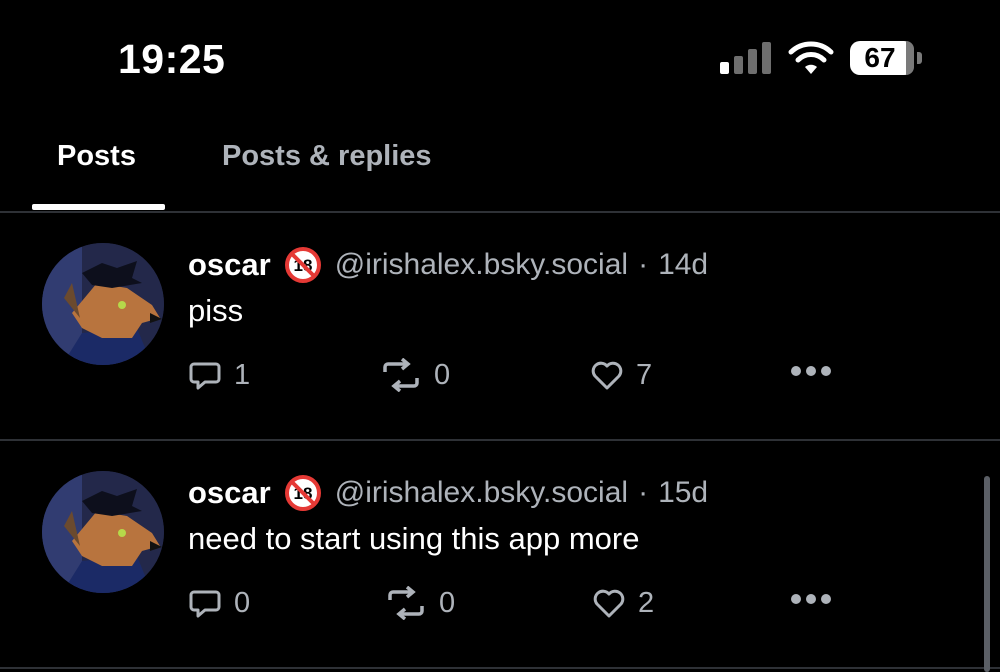  Describe the element at coordinates (414, 538) in the screenshot. I see `post-text: need to start using this app more` at that location.